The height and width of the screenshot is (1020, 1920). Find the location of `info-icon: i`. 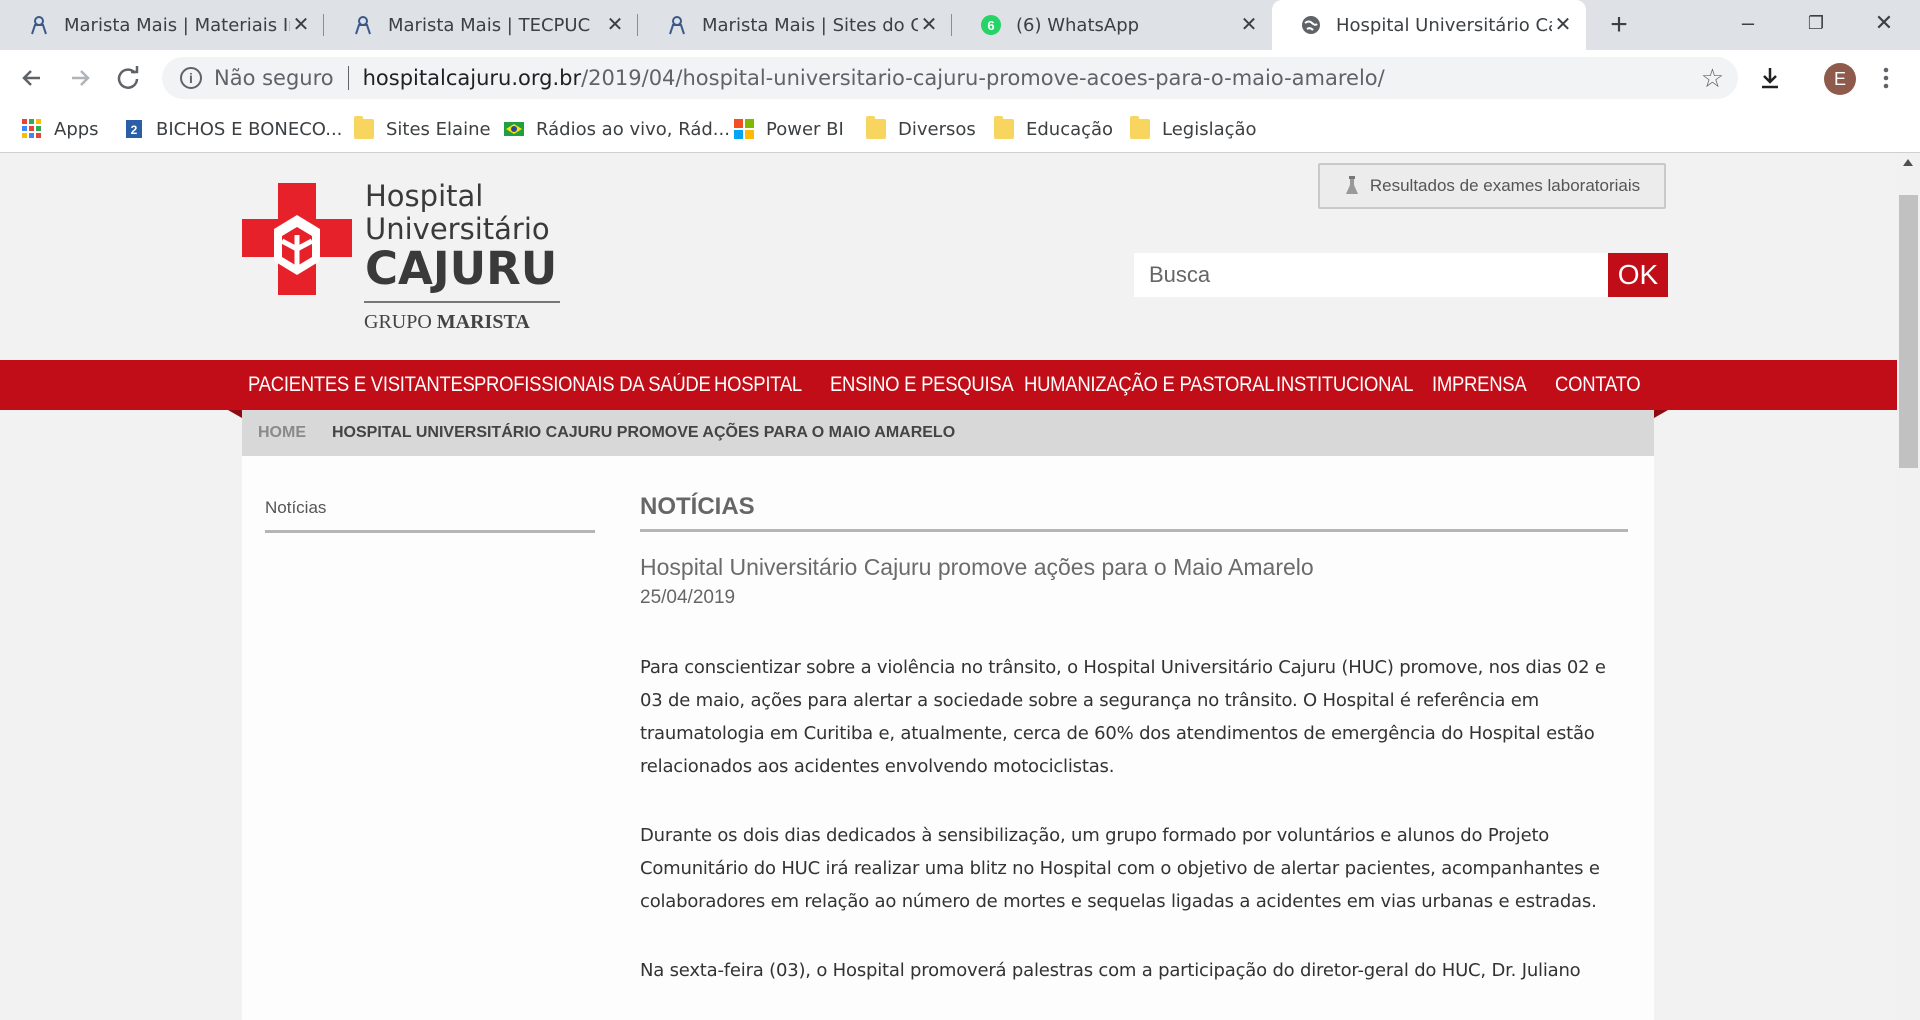

info-icon: i is located at coordinates (191, 78).